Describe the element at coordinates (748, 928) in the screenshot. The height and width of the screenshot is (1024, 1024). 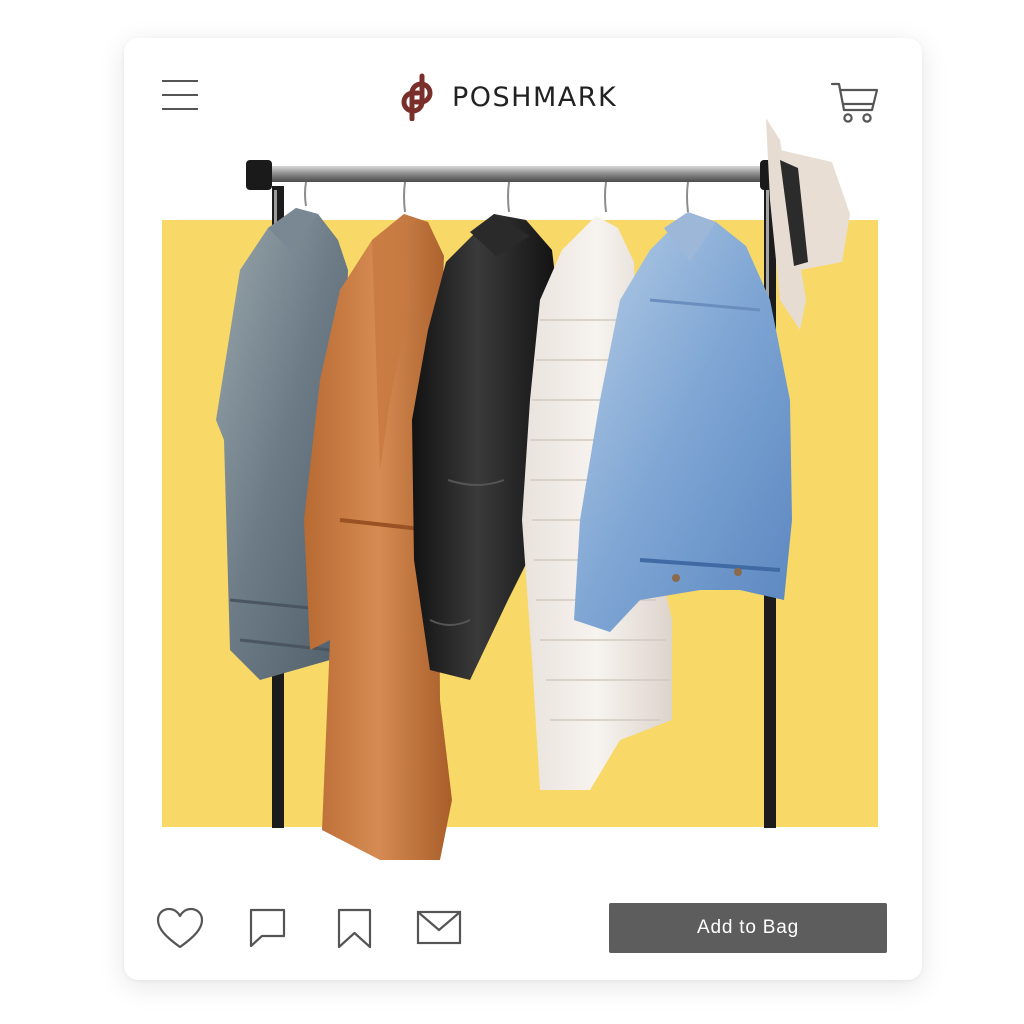
I see `add-to-bag-button: Add to Bag` at that location.